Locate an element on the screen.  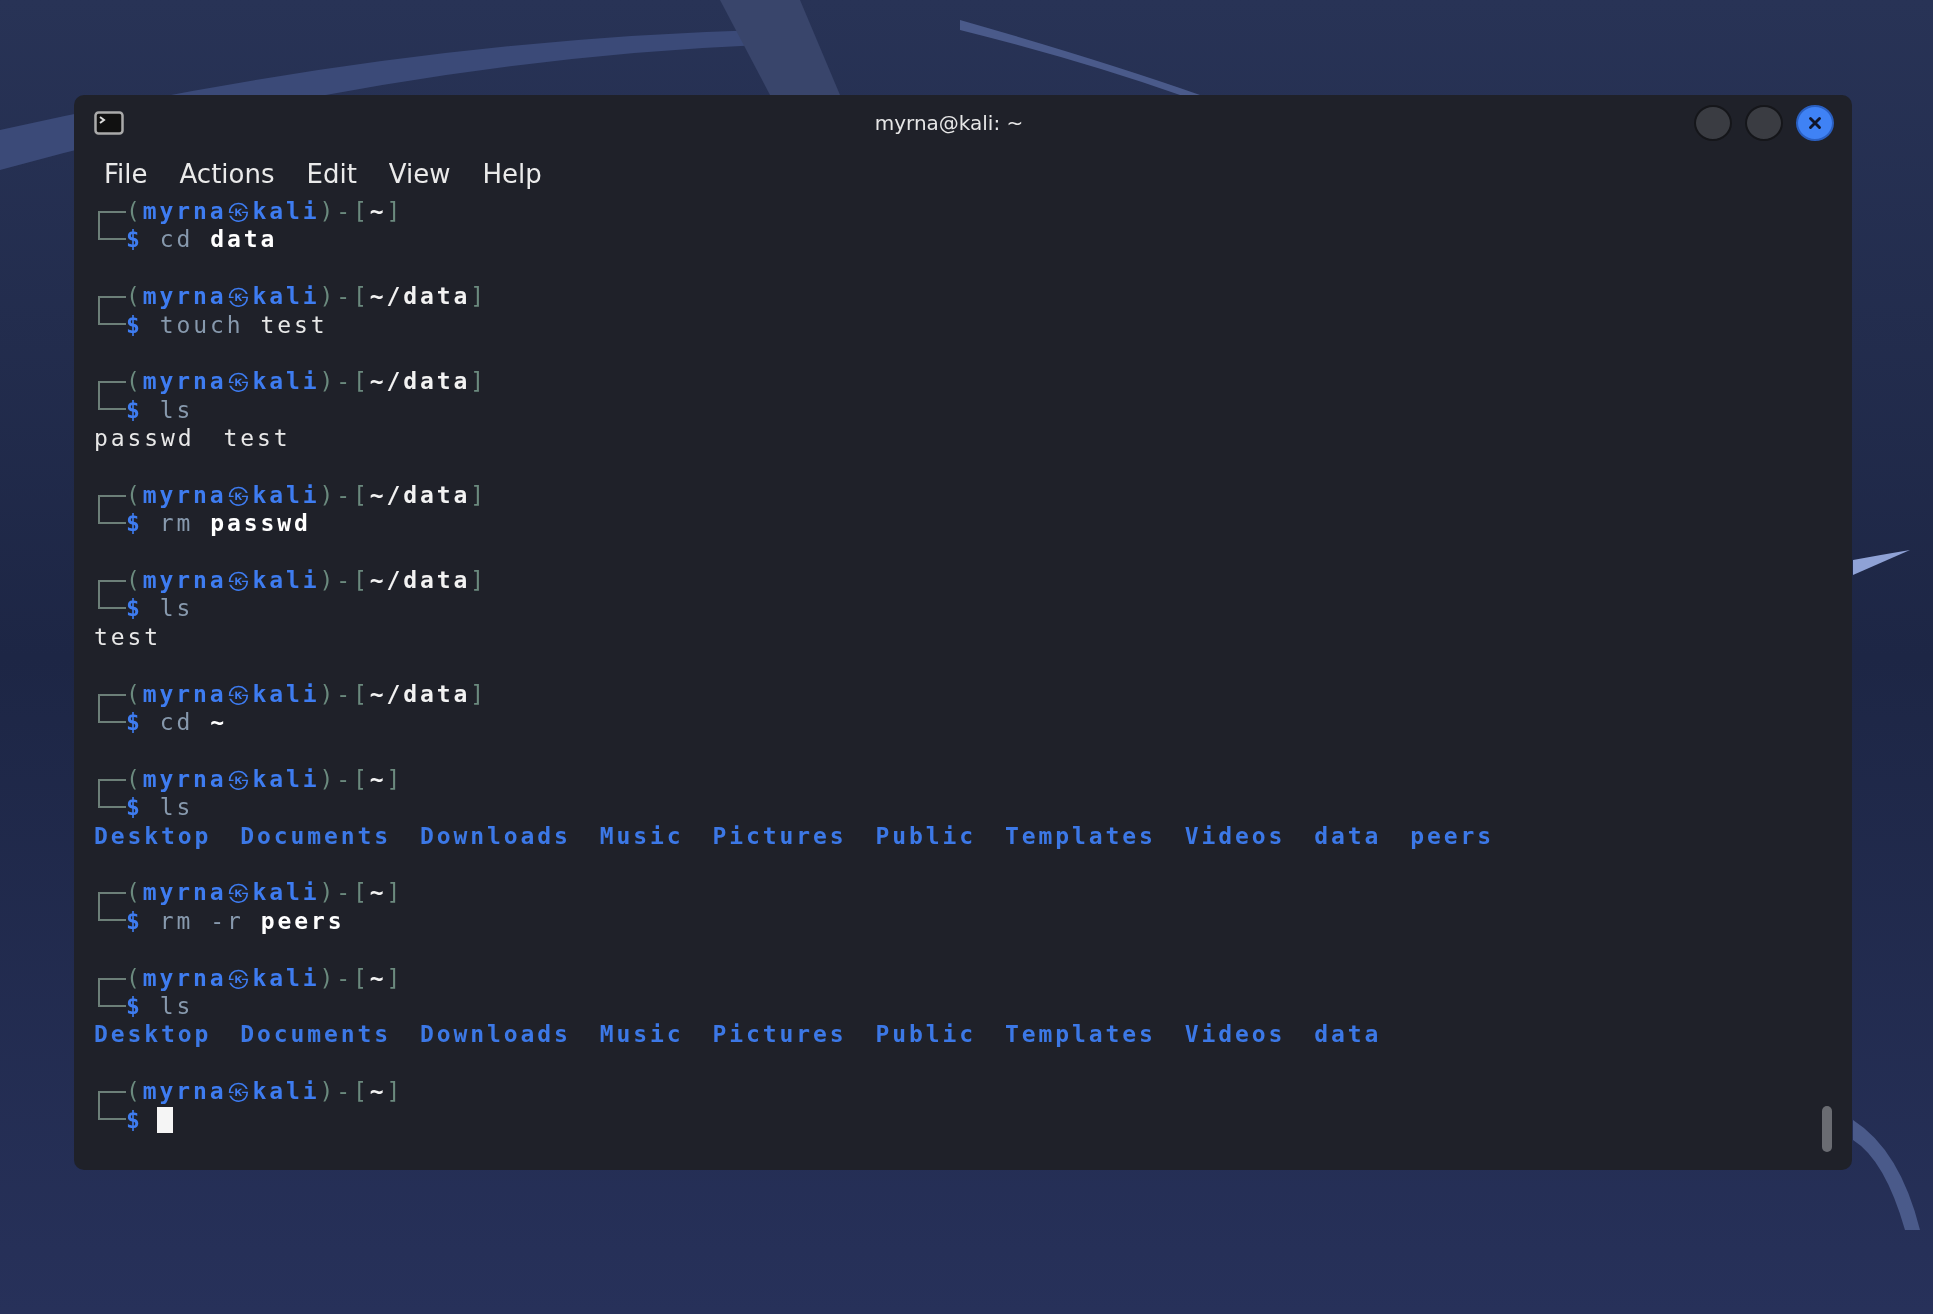
menu-item: Actions is located at coordinates (227, 174).